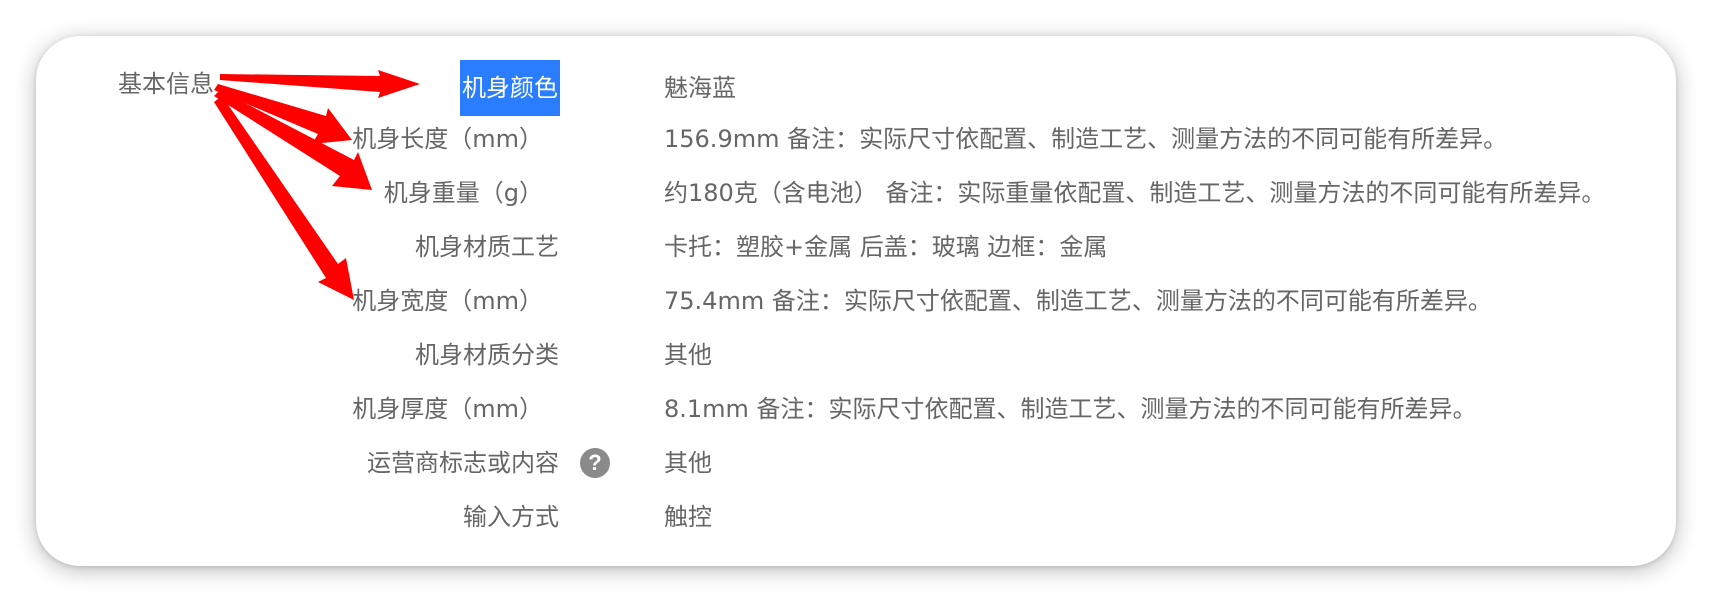 The height and width of the screenshot is (602, 1712). Describe the element at coordinates (595, 463) in the screenshot. I see `help-icon: ?` at that location.